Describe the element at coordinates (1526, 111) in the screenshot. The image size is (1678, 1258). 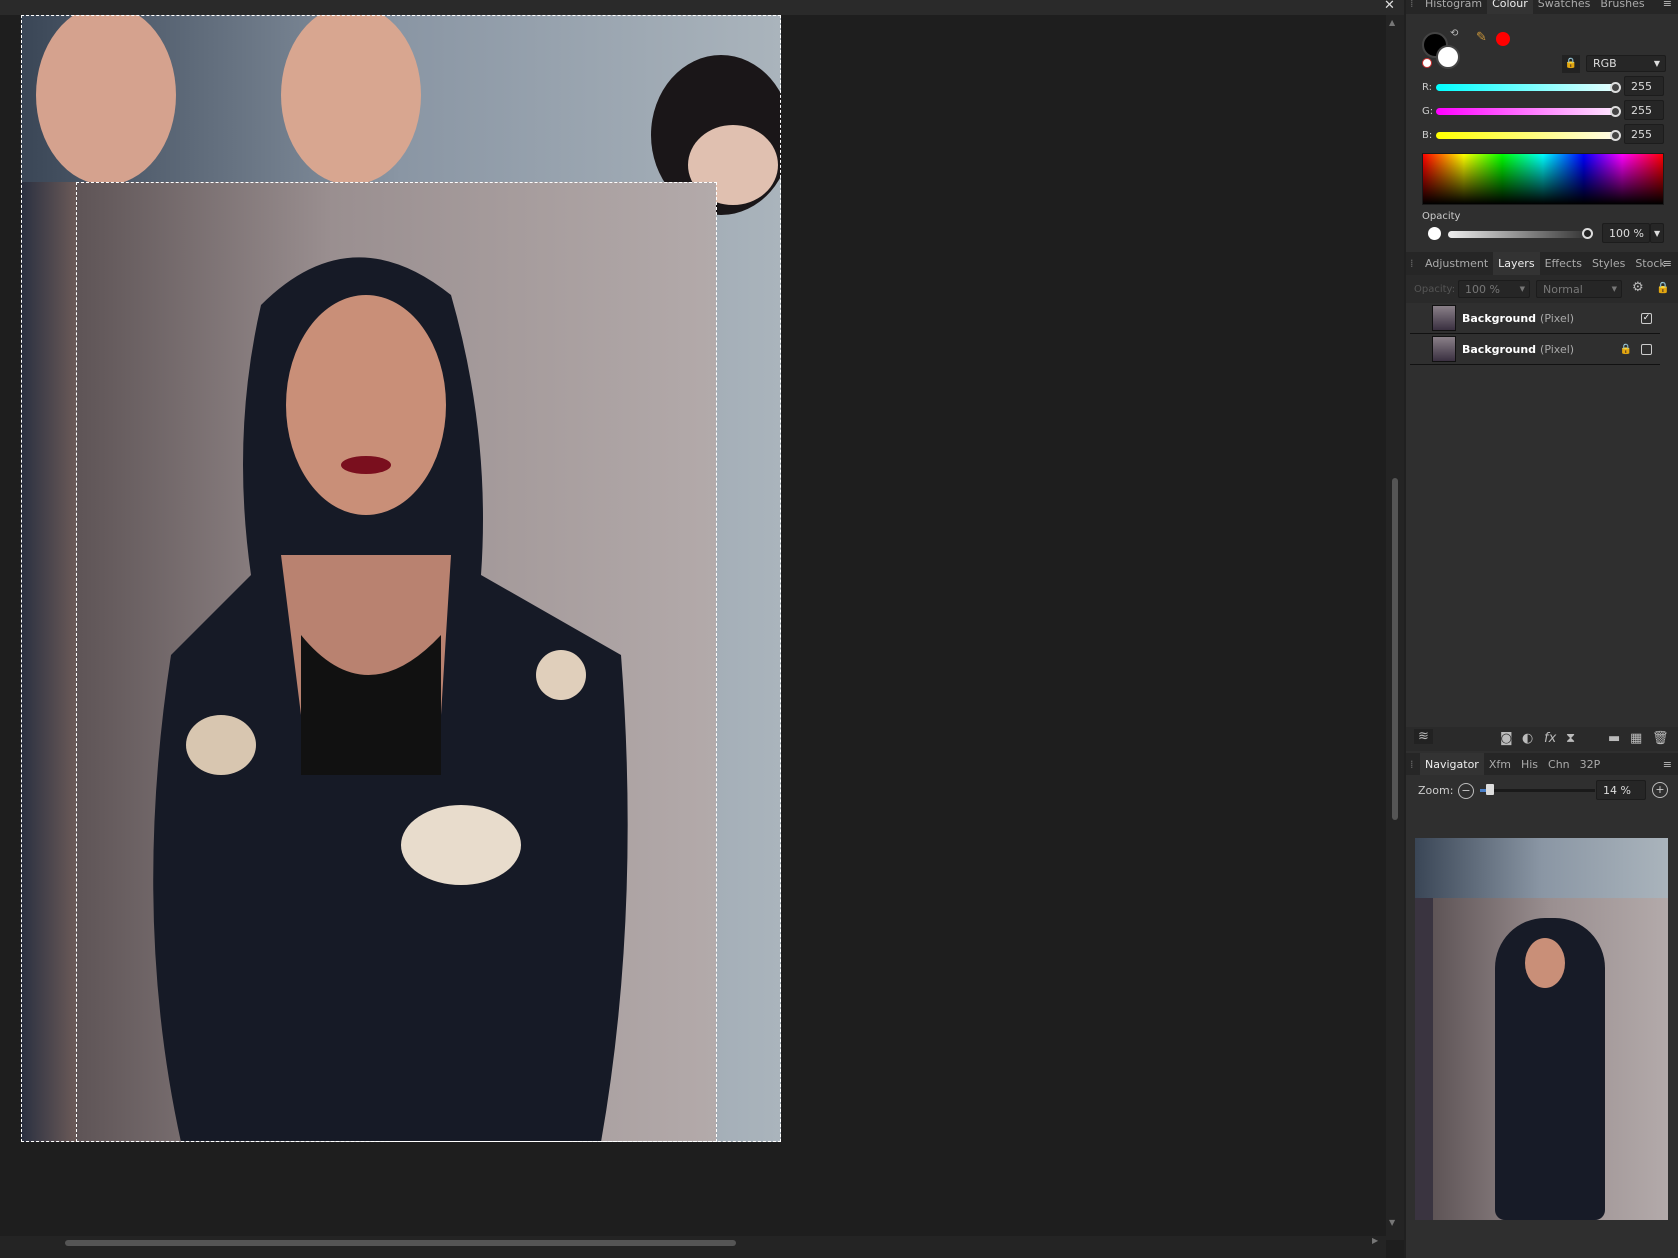
I see `g-slider` at that location.